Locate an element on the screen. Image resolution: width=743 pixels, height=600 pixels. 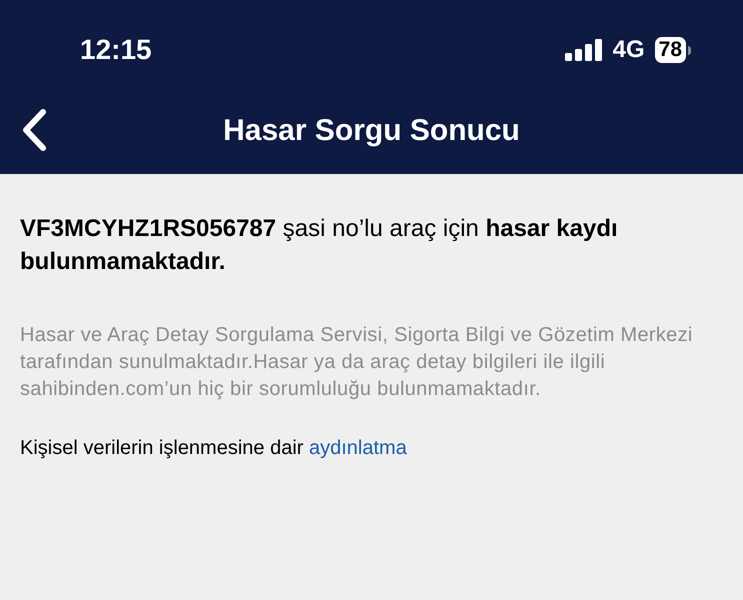
privacy-link: aydınlatma is located at coordinates (358, 448).